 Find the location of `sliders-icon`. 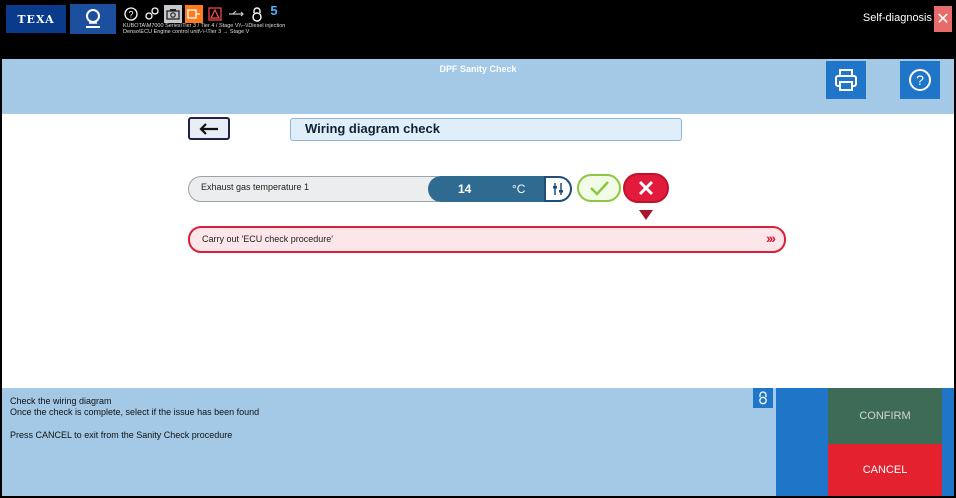

sliders-icon is located at coordinates (558, 189).